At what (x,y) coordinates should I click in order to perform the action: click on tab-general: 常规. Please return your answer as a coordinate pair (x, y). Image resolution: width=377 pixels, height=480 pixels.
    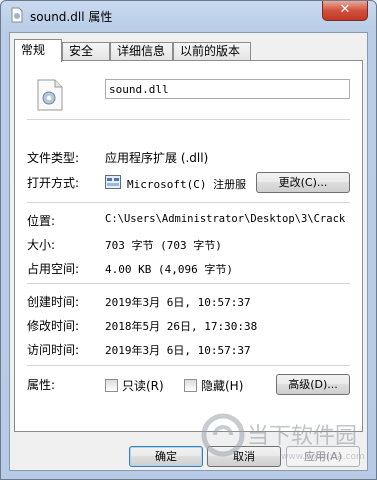
    Looking at the image, I should click on (38, 50).